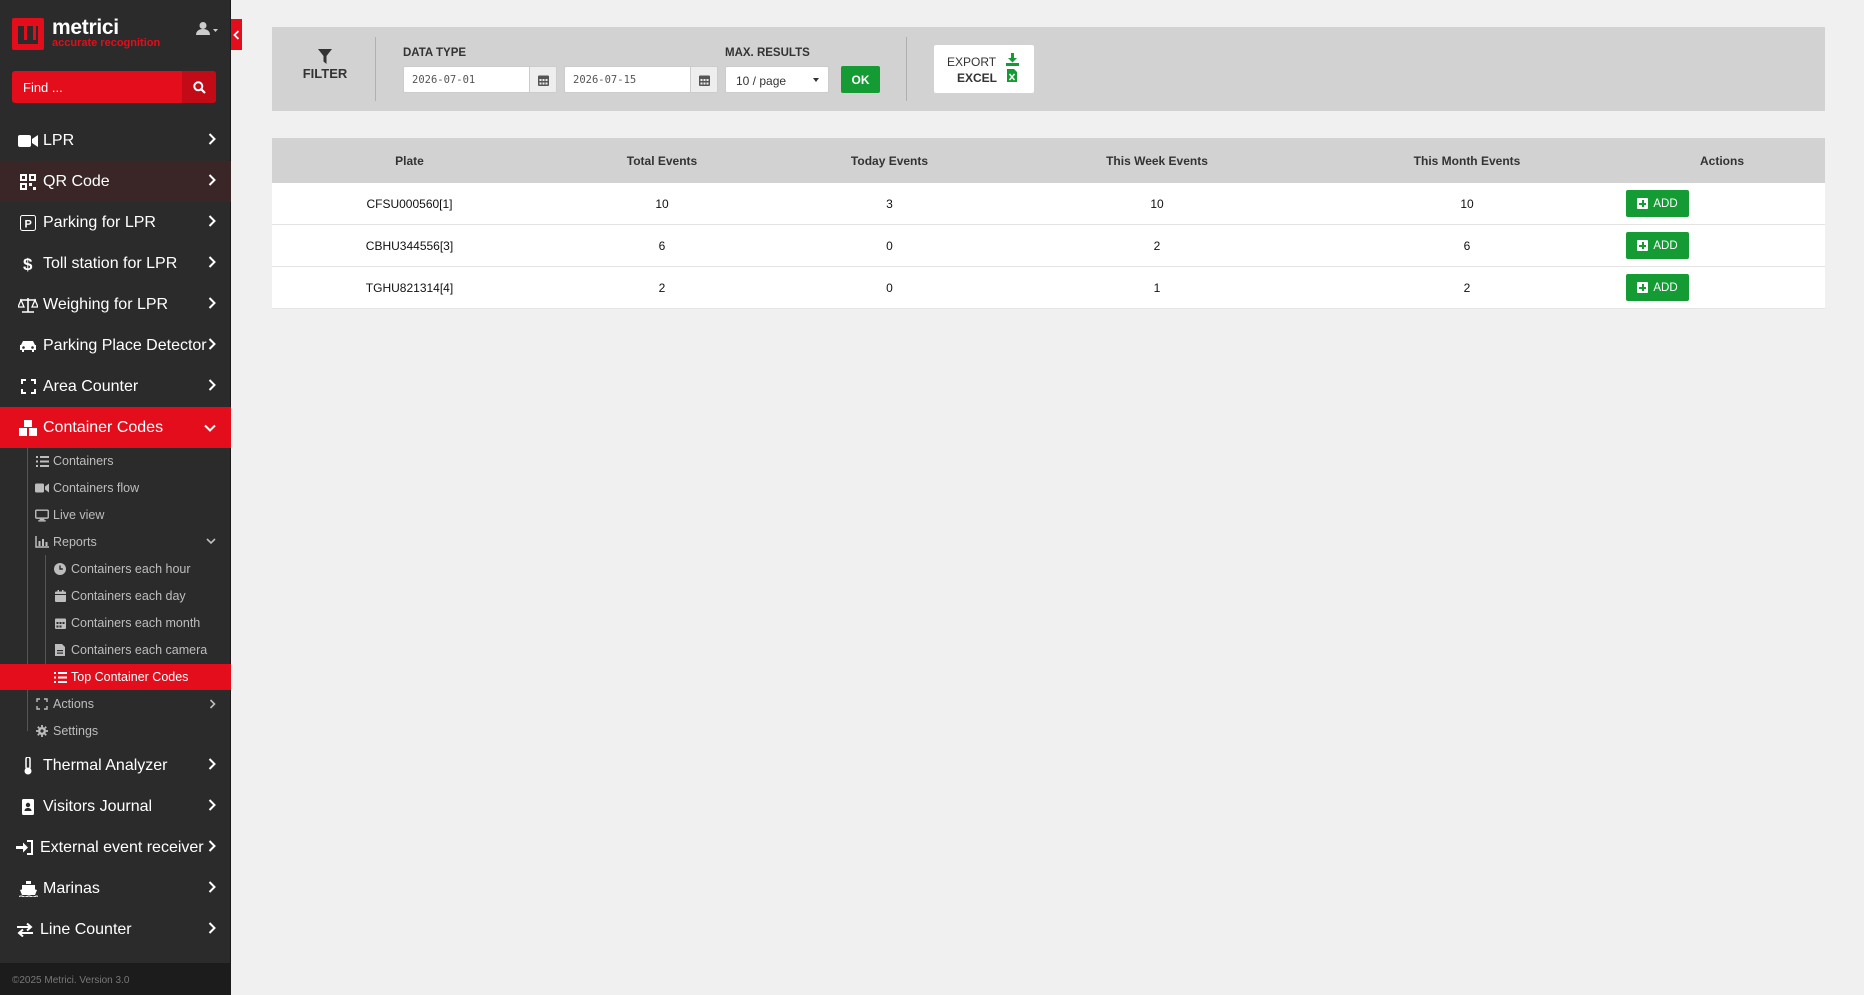 The width and height of the screenshot is (1864, 995). I want to click on chevron-left-icon, so click(236, 34).